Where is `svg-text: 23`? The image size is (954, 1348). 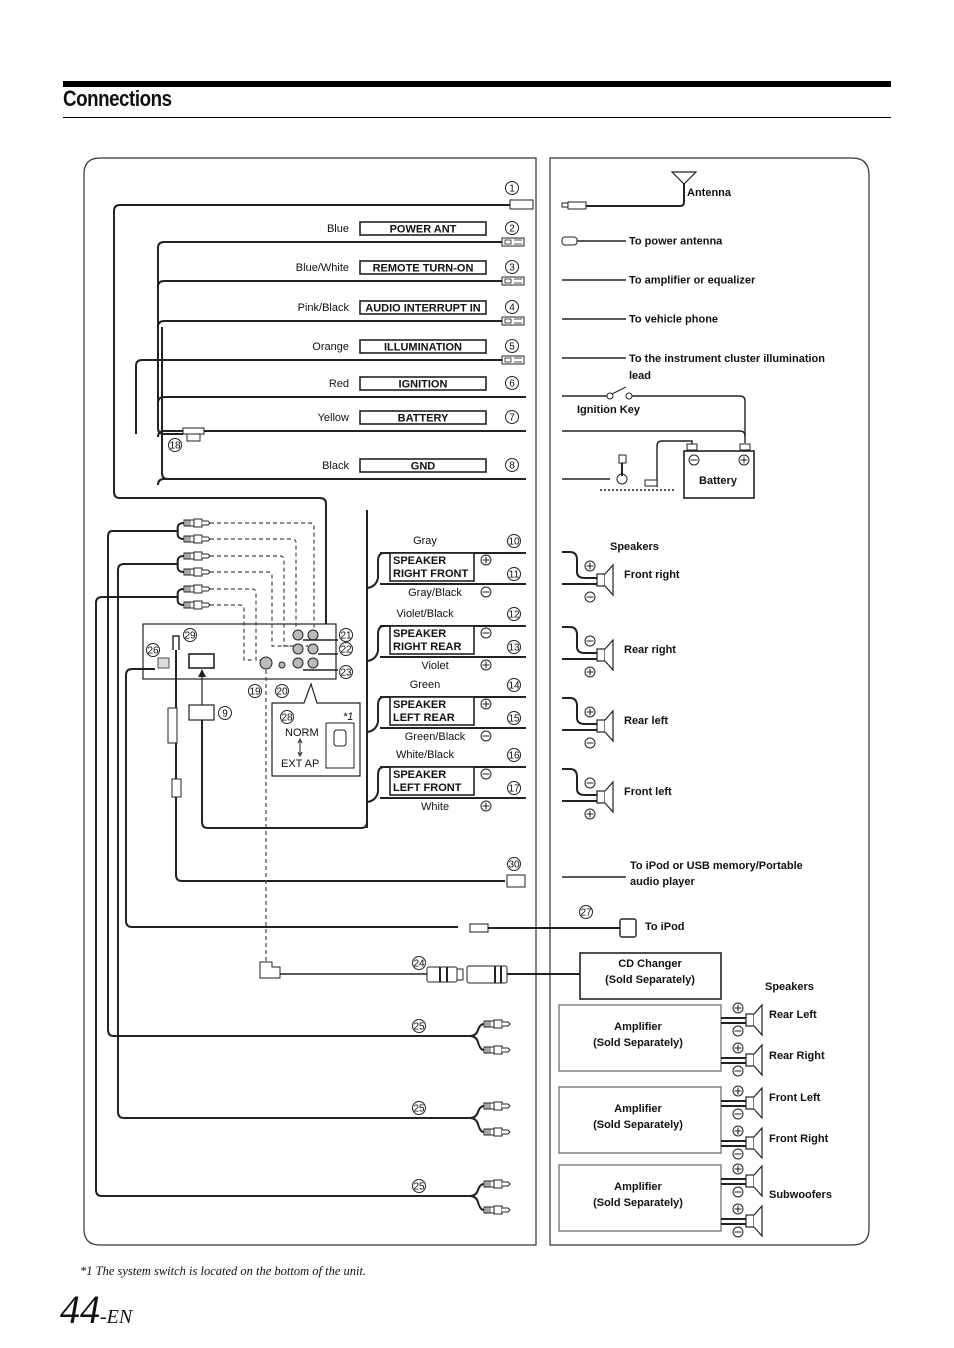
svg-text: 23 is located at coordinates (346, 673).